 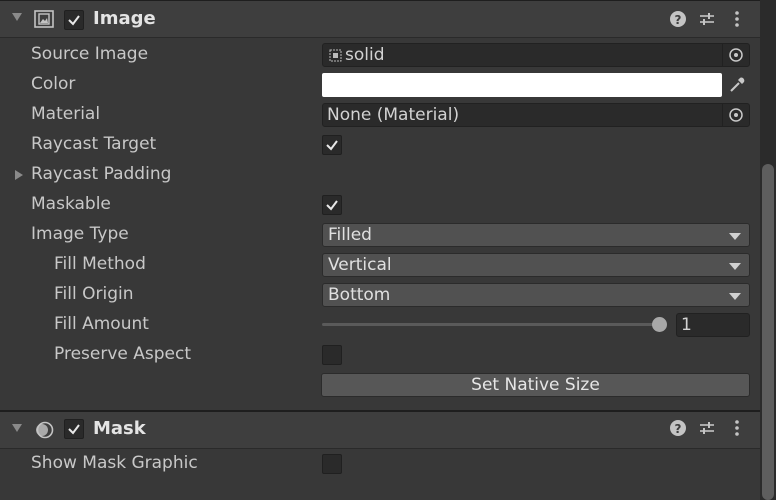 I want to click on maskable-label: Maskable, so click(x=71, y=204).